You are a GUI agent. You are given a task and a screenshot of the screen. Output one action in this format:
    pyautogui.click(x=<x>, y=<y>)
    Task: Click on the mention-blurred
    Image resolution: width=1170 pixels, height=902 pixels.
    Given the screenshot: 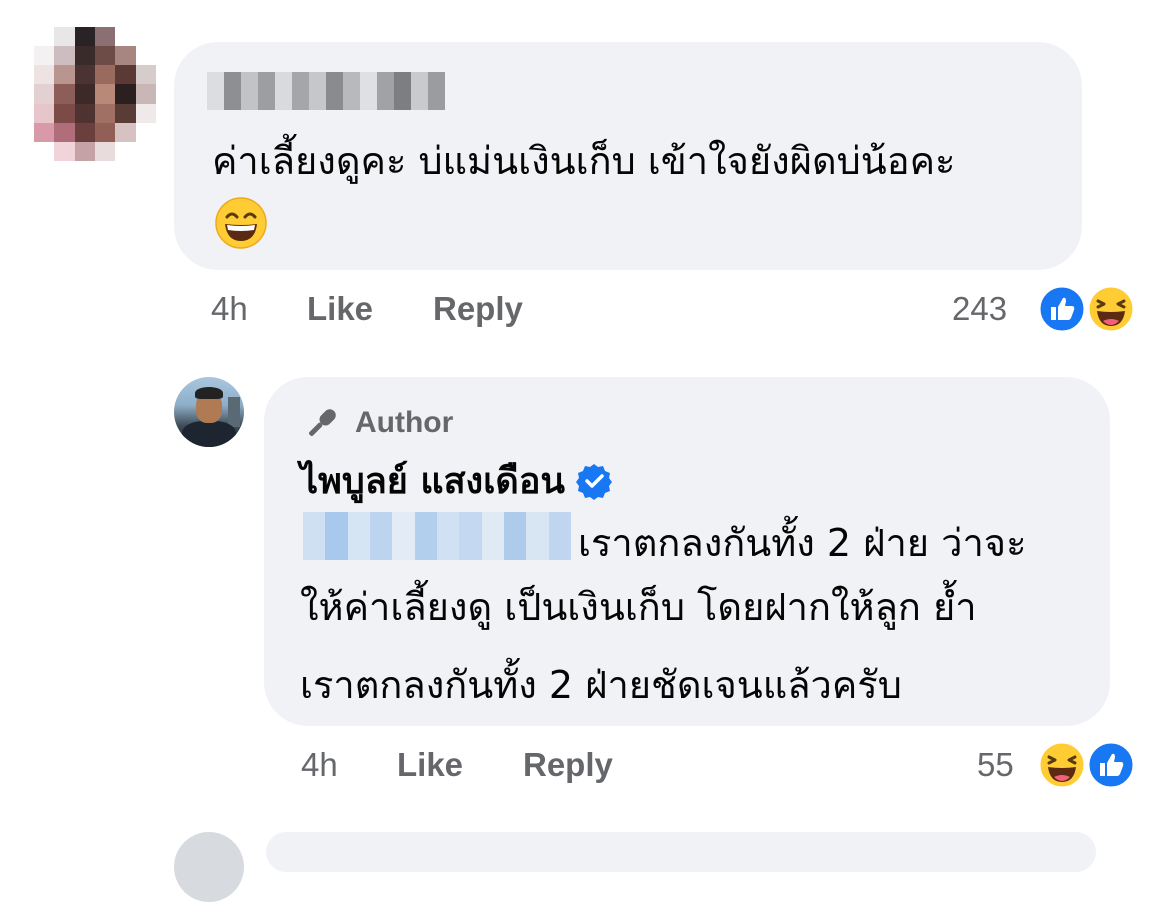 What is the action you would take?
    pyautogui.click(x=437, y=536)
    